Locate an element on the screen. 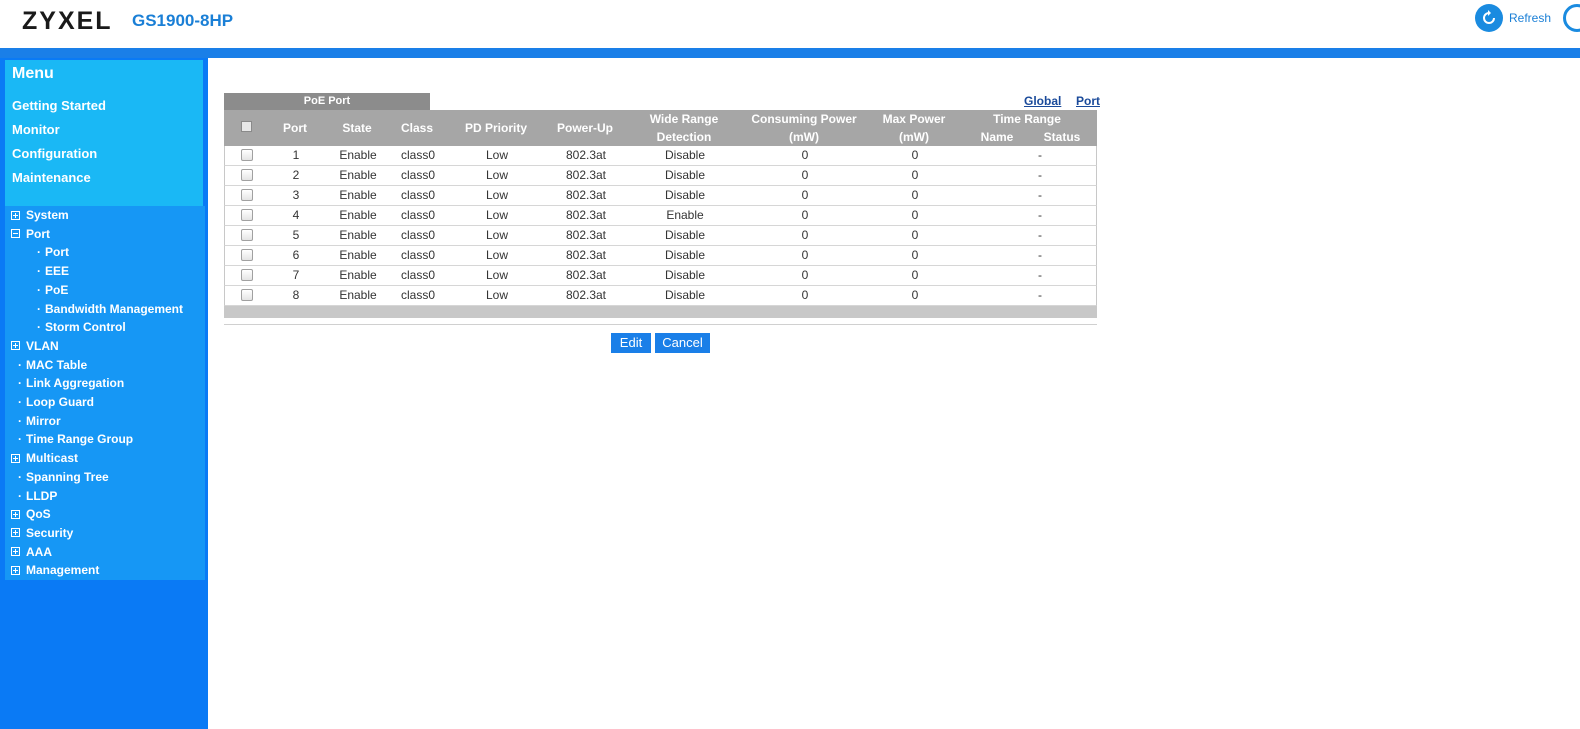  sidebar-item-time-range-group: · Time Range Group is located at coordinates (75, 439).